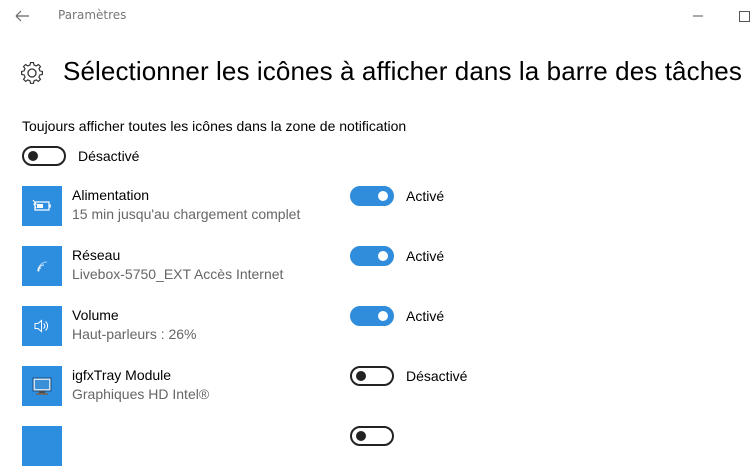 This screenshot has width=754, height=466. Describe the element at coordinates (134, 334) in the screenshot. I see `item-subtitle: Haut-parleurs : 26%` at that location.